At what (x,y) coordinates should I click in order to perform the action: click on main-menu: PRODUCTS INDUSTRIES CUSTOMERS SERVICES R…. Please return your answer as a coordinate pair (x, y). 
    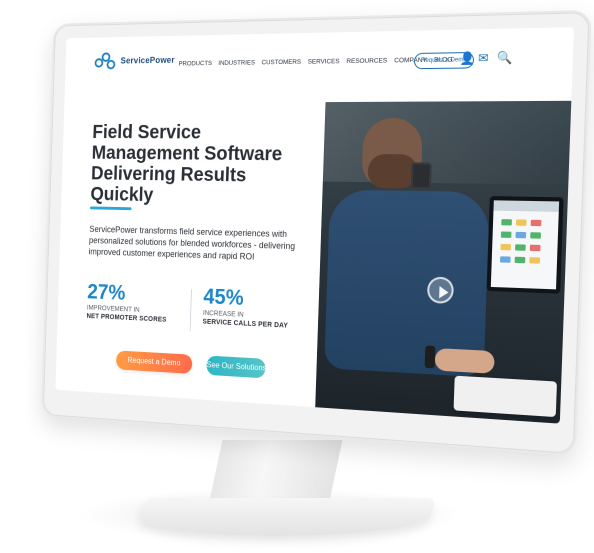
    Looking at the image, I should click on (316, 61).